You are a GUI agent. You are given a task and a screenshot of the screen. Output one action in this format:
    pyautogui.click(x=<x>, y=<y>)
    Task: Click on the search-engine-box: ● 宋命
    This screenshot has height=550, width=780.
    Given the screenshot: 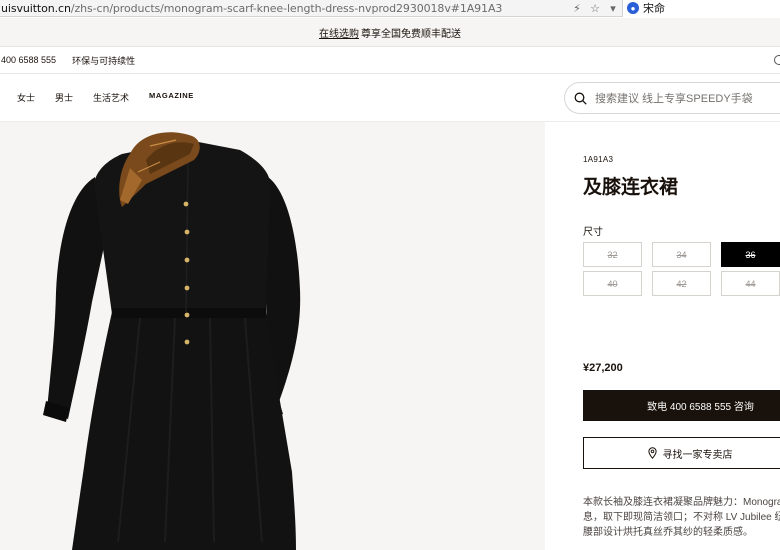 What is the action you would take?
    pyautogui.click(x=701, y=8)
    